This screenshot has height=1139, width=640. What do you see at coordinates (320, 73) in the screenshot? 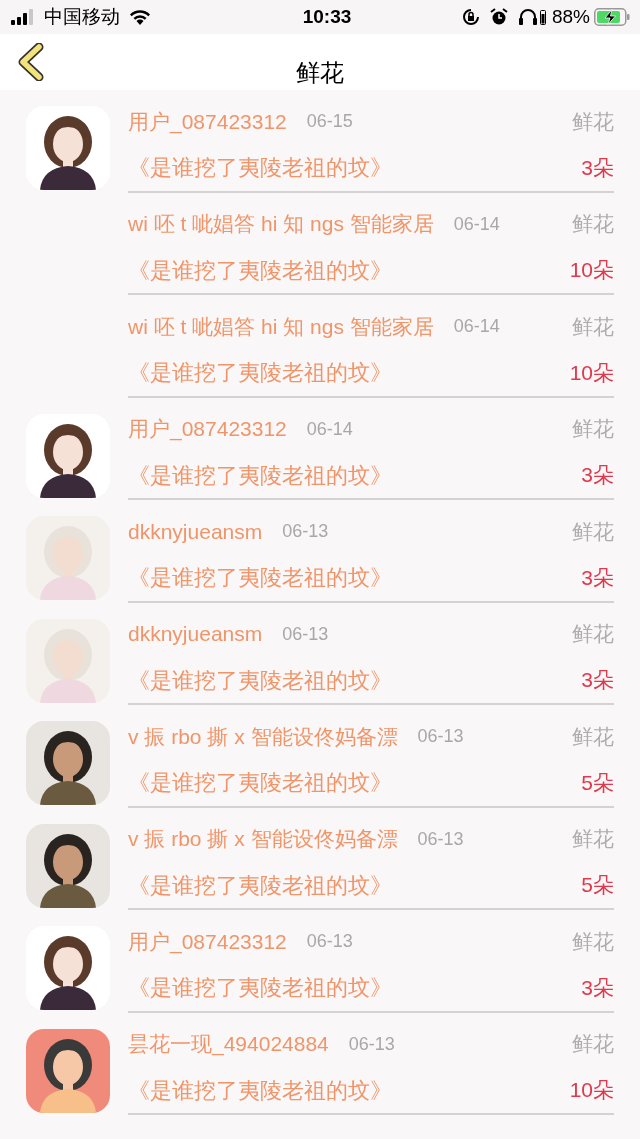
I see `page-title: 鲜花` at bounding box center [320, 73].